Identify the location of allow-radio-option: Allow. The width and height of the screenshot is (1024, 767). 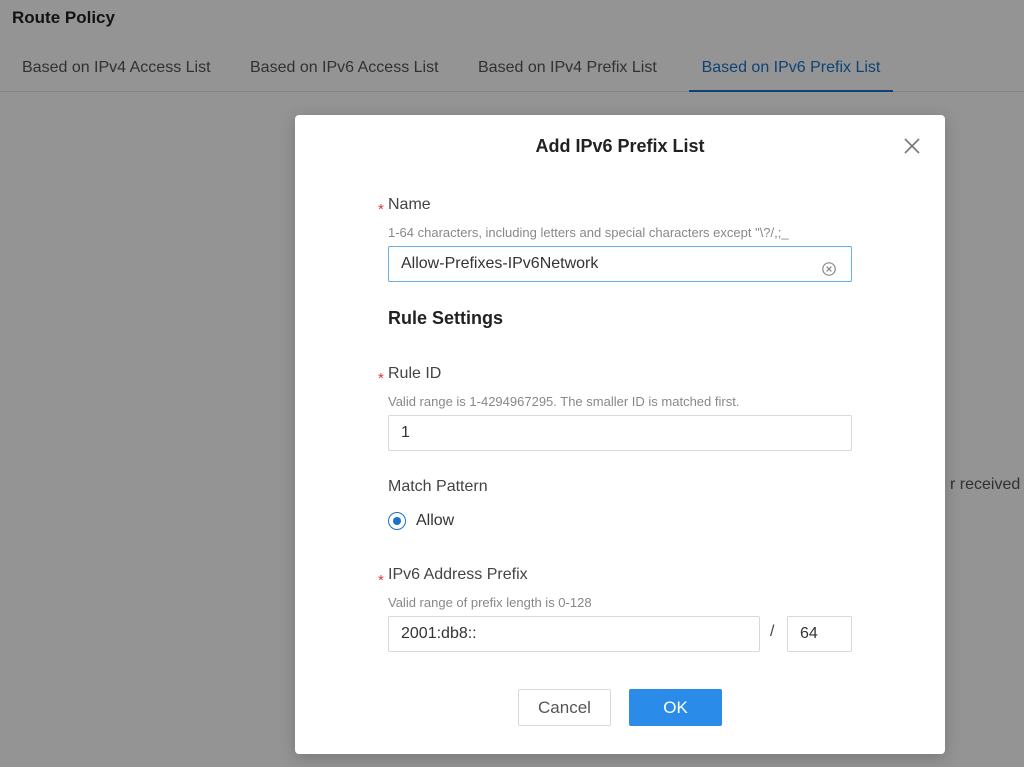
(421, 521).